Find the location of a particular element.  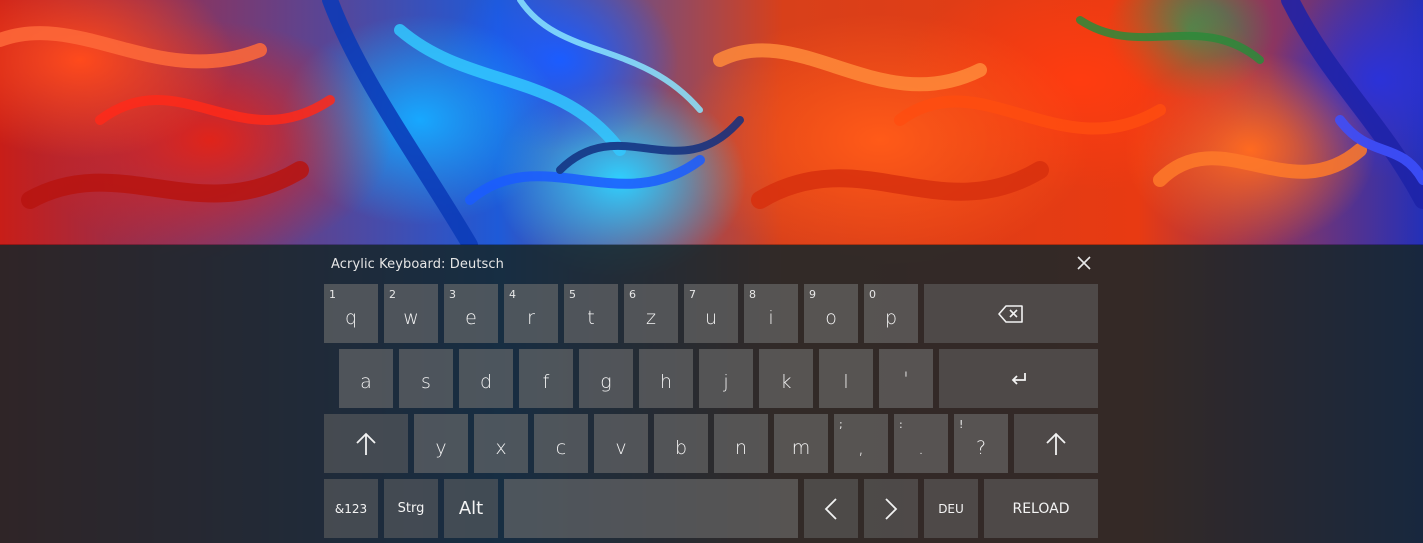

key-label: Alt is located at coordinates (471, 508).